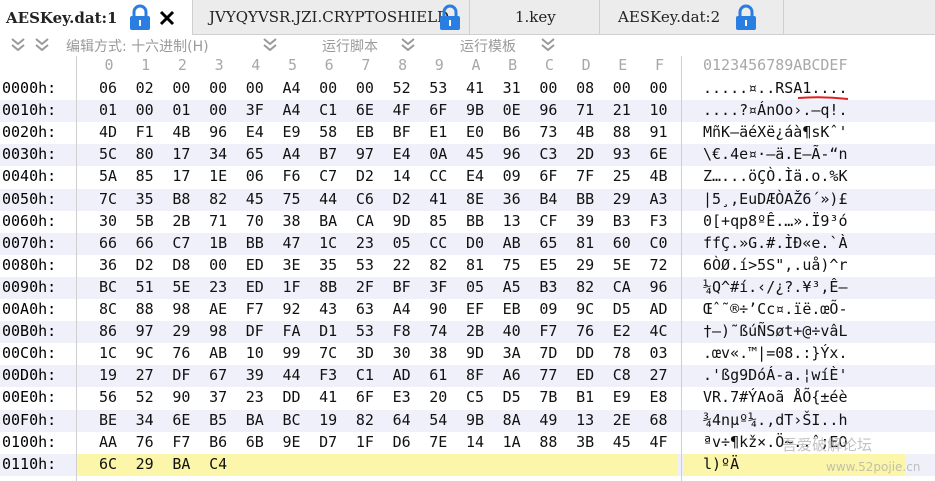  What do you see at coordinates (108, 353) in the screenshot?
I see `hex-byte: 1C` at bounding box center [108, 353].